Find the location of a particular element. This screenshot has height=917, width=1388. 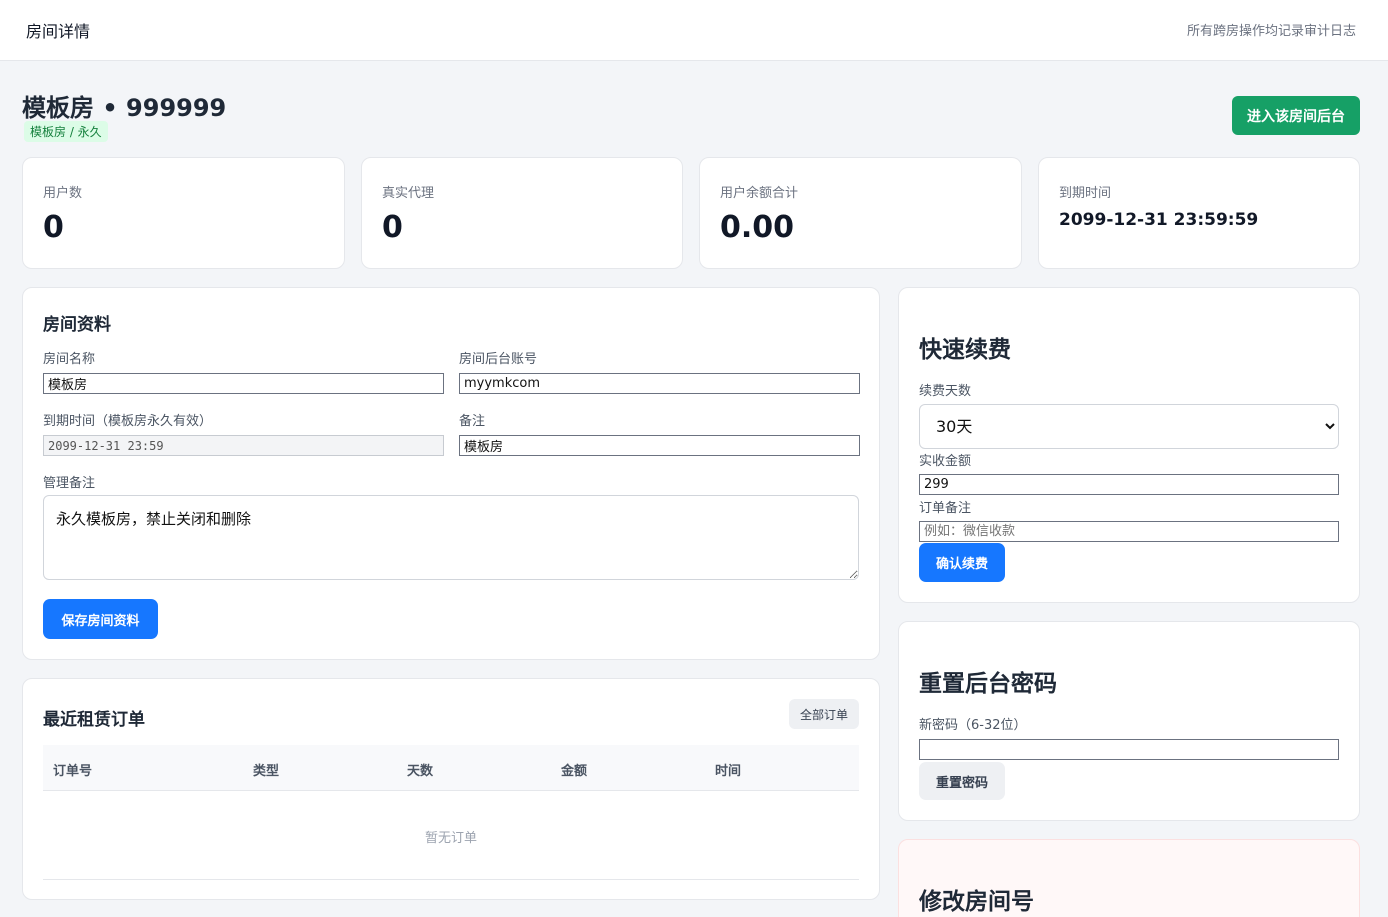

stat-card-users: 用户数 0 is located at coordinates (183, 213).